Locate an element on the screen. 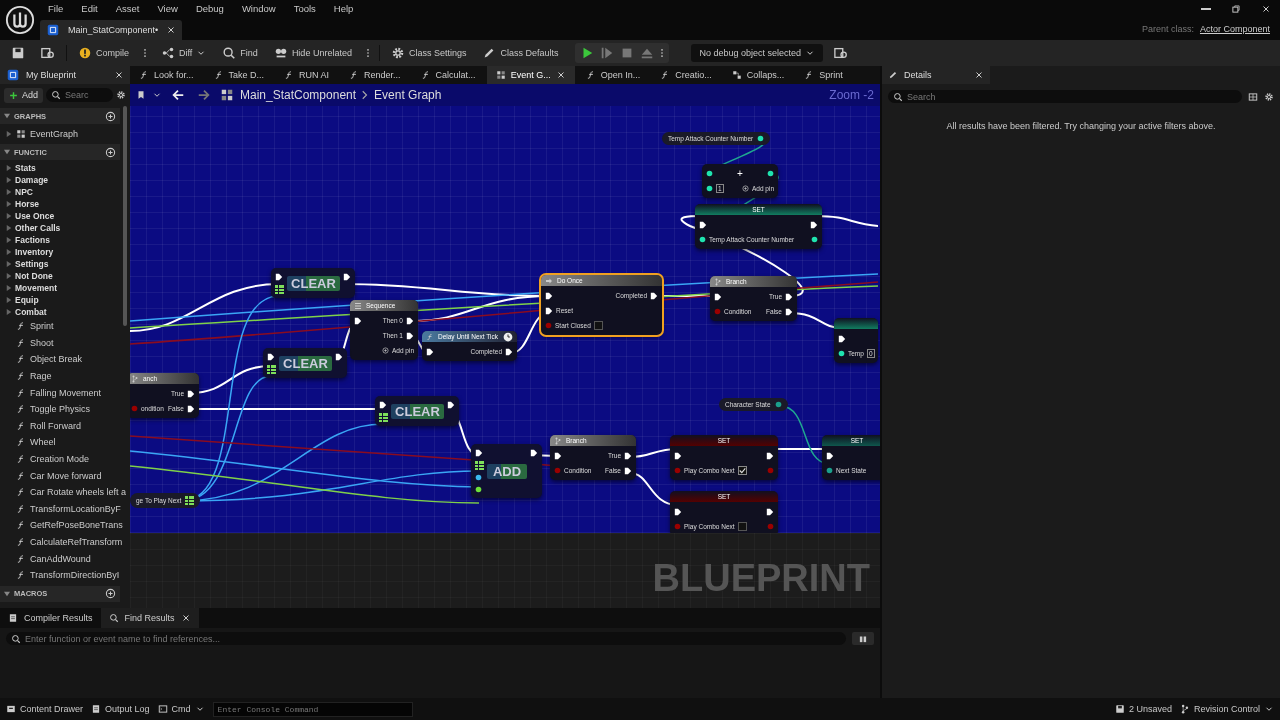  panel-tab: My Blueprint is located at coordinates (65, 75).